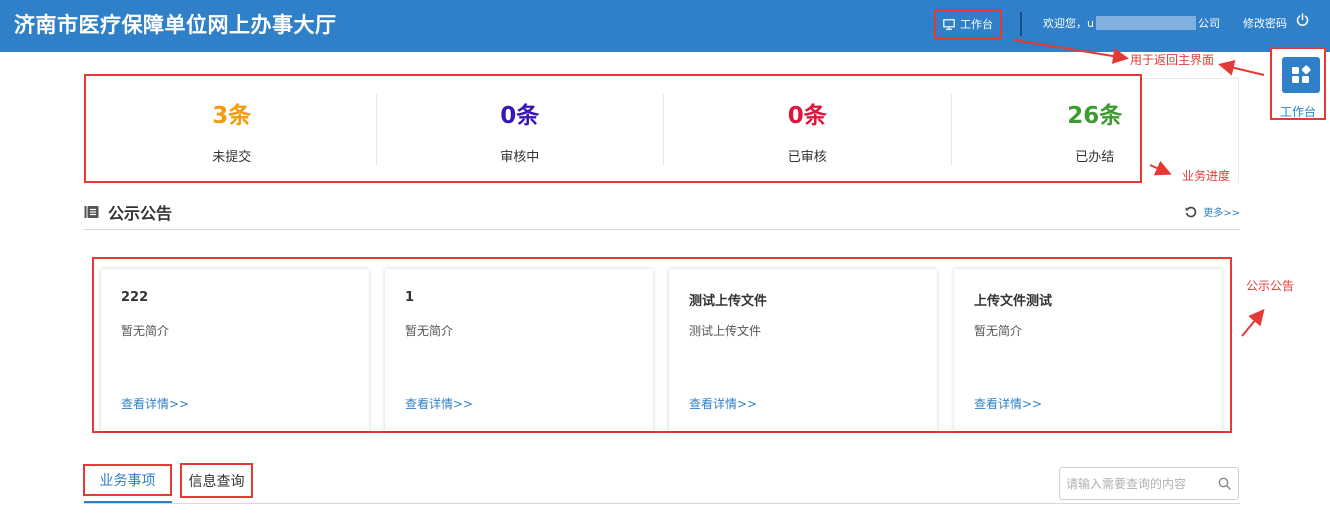  I want to click on annotation-return-main: 用于返回主界面, so click(1172, 60).